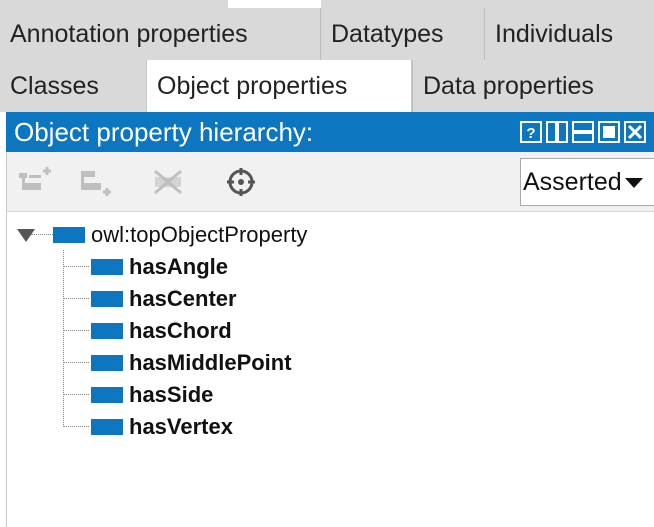 The image size is (654, 527). I want to click on minimize-icon, so click(583, 132).